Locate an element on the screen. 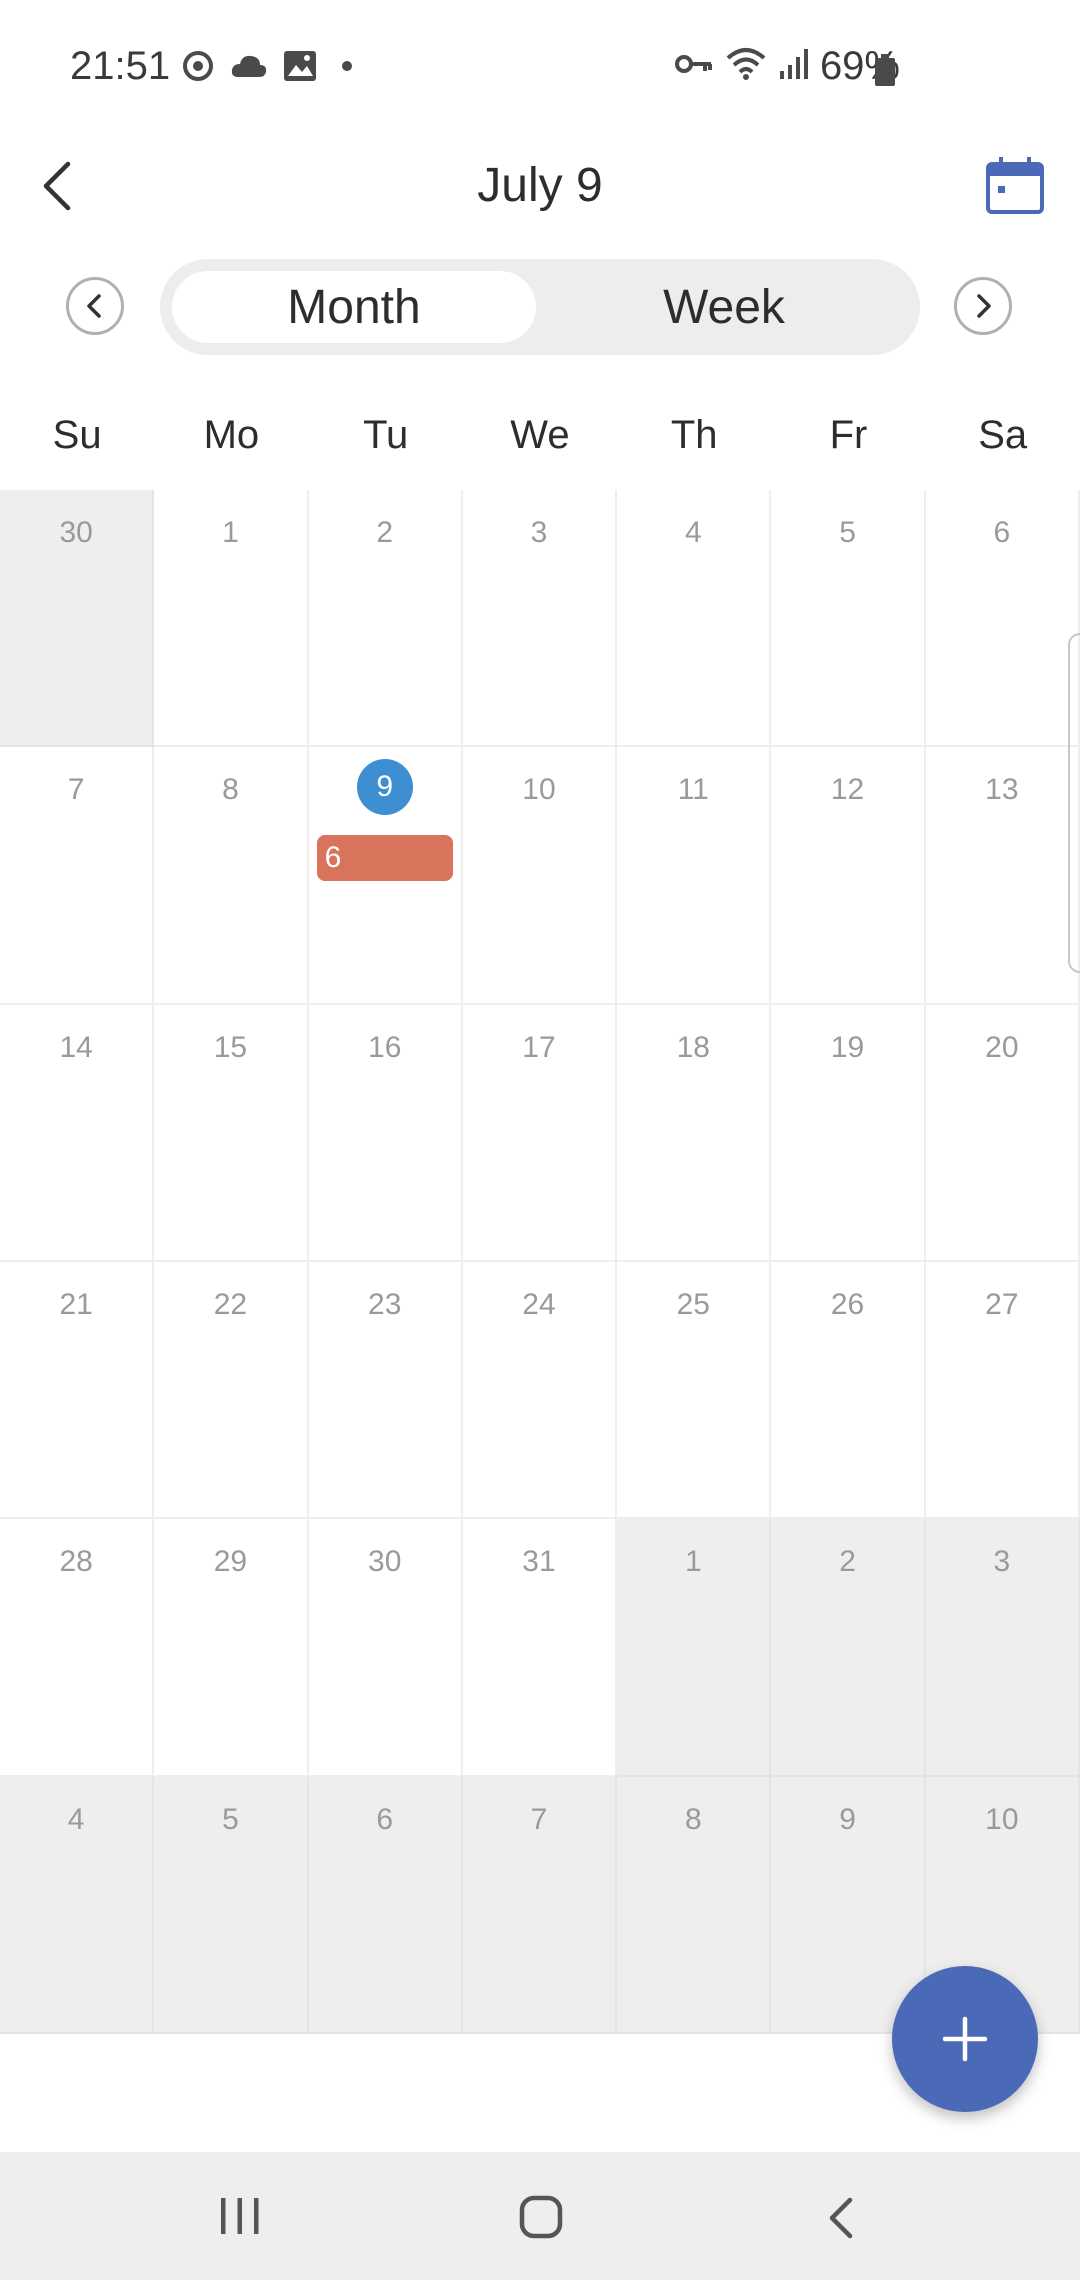 This screenshot has height=2280, width=1080. system-navigation-bar is located at coordinates (540, 2216).